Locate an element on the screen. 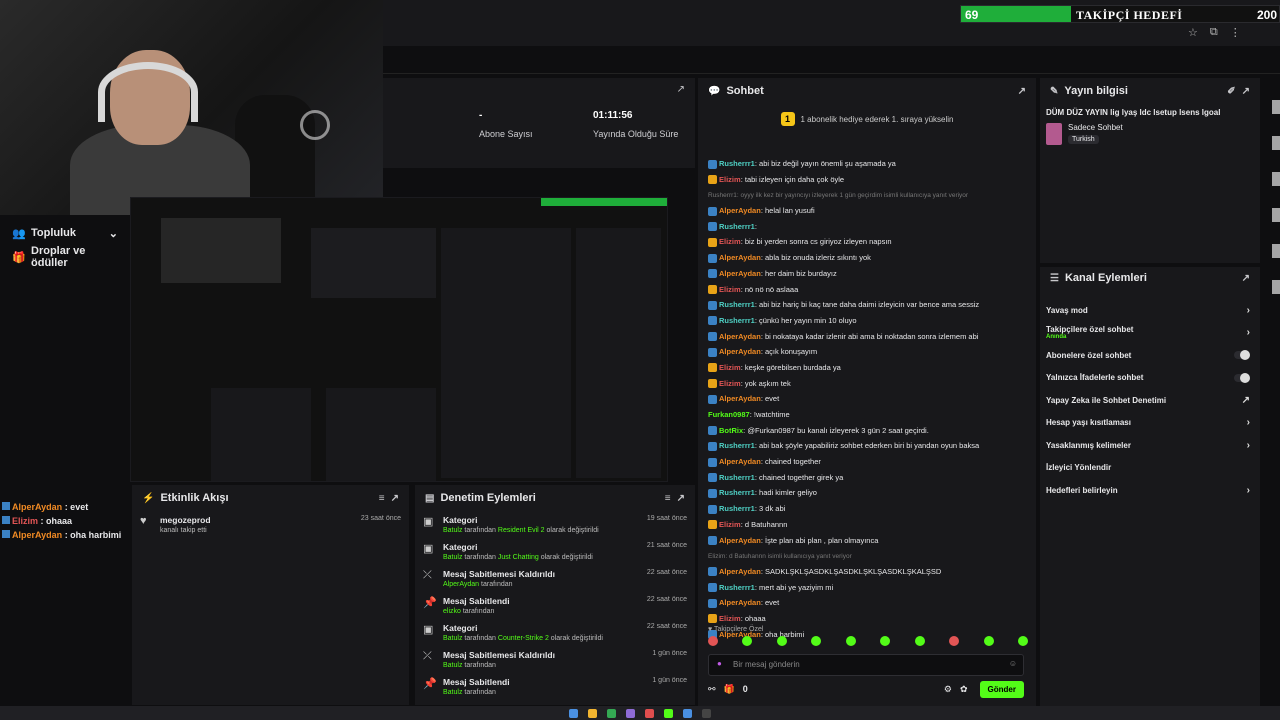 This screenshot has height=720, width=1280. chat-input: ● Bir mesaj gönderin ☺ is located at coordinates (866, 665).